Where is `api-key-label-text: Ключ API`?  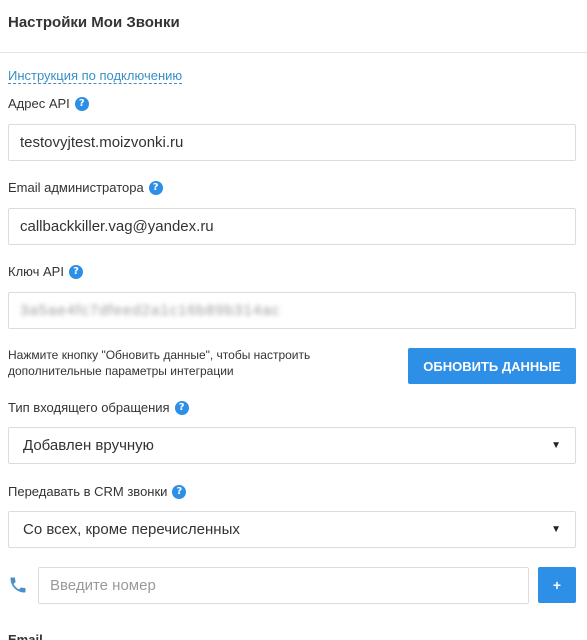
api-key-label-text: Ключ API is located at coordinates (36, 271).